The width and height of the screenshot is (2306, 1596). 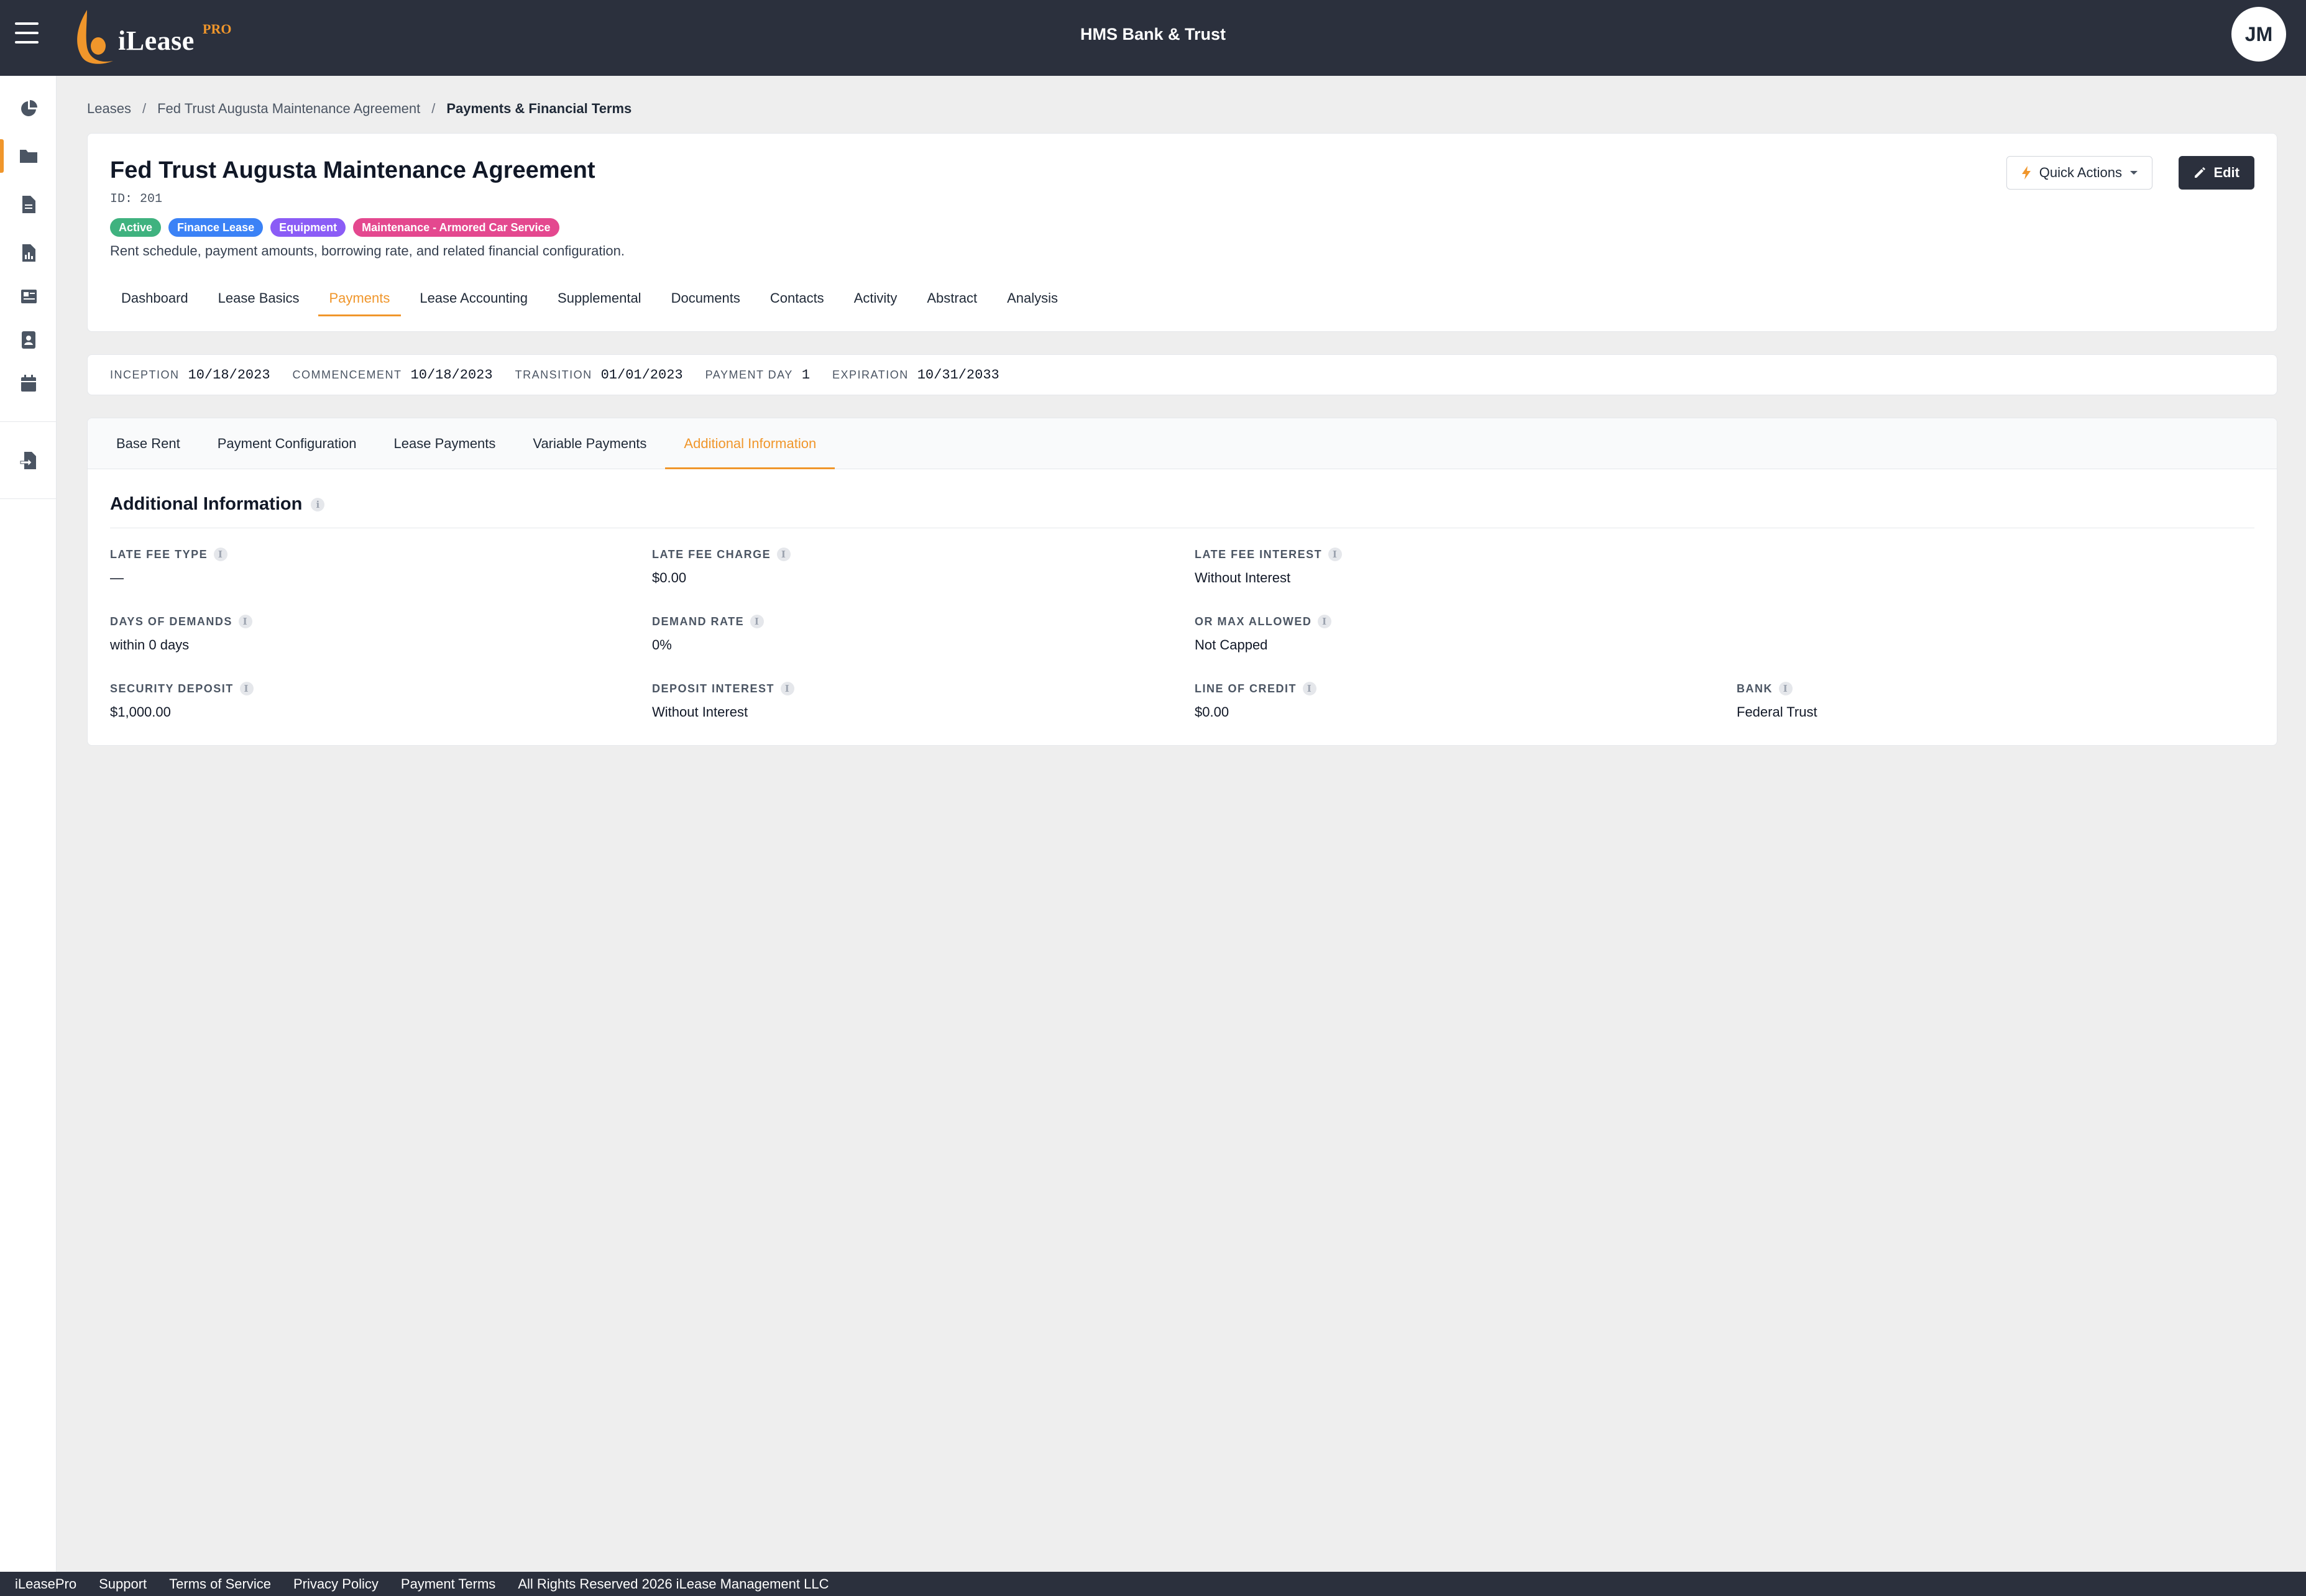 What do you see at coordinates (29, 460) in the screenshot?
I see `nav-import` at bounding box center [29, 460].